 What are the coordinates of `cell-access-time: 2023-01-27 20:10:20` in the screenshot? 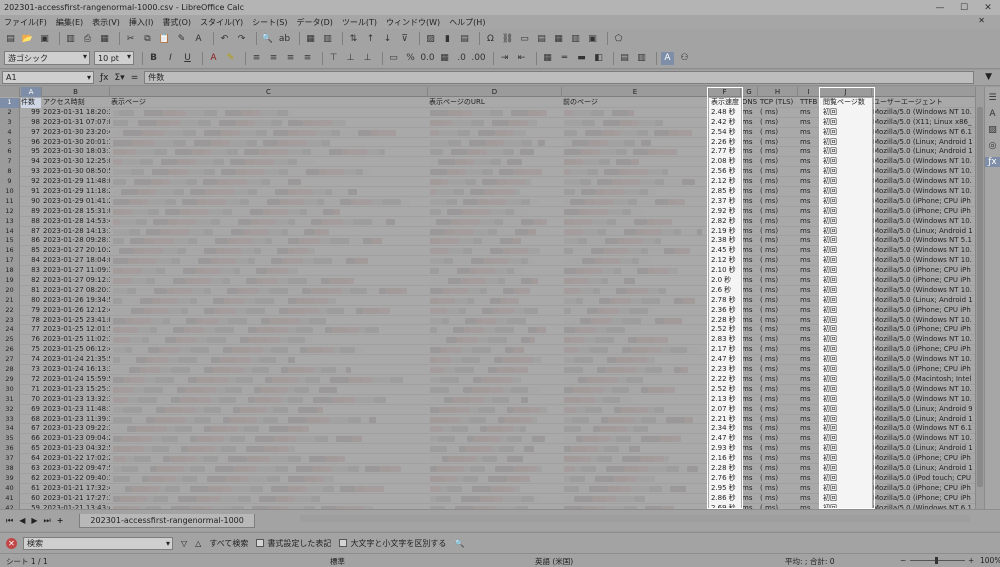 It's located at (76, 251).